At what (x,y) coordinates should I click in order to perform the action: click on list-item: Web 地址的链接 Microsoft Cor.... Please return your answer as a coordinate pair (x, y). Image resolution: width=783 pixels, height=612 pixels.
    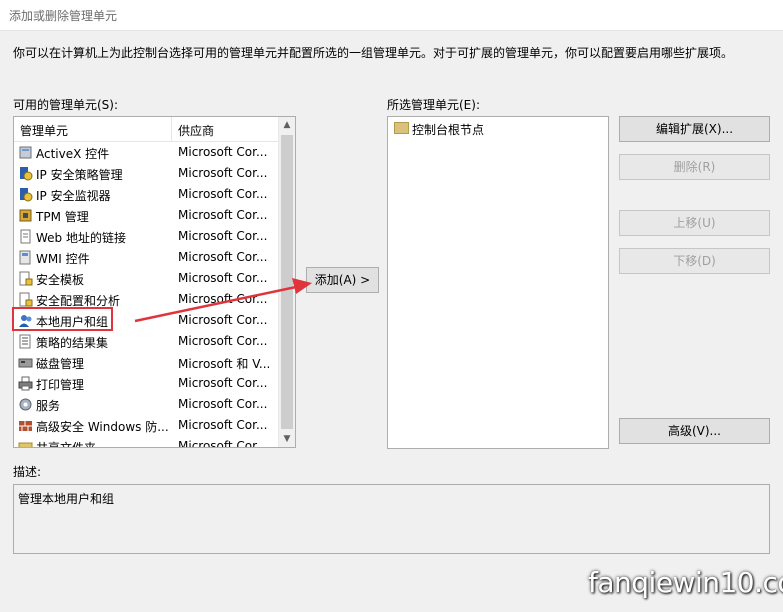
    Looking at the image, I should click on (147, 236).